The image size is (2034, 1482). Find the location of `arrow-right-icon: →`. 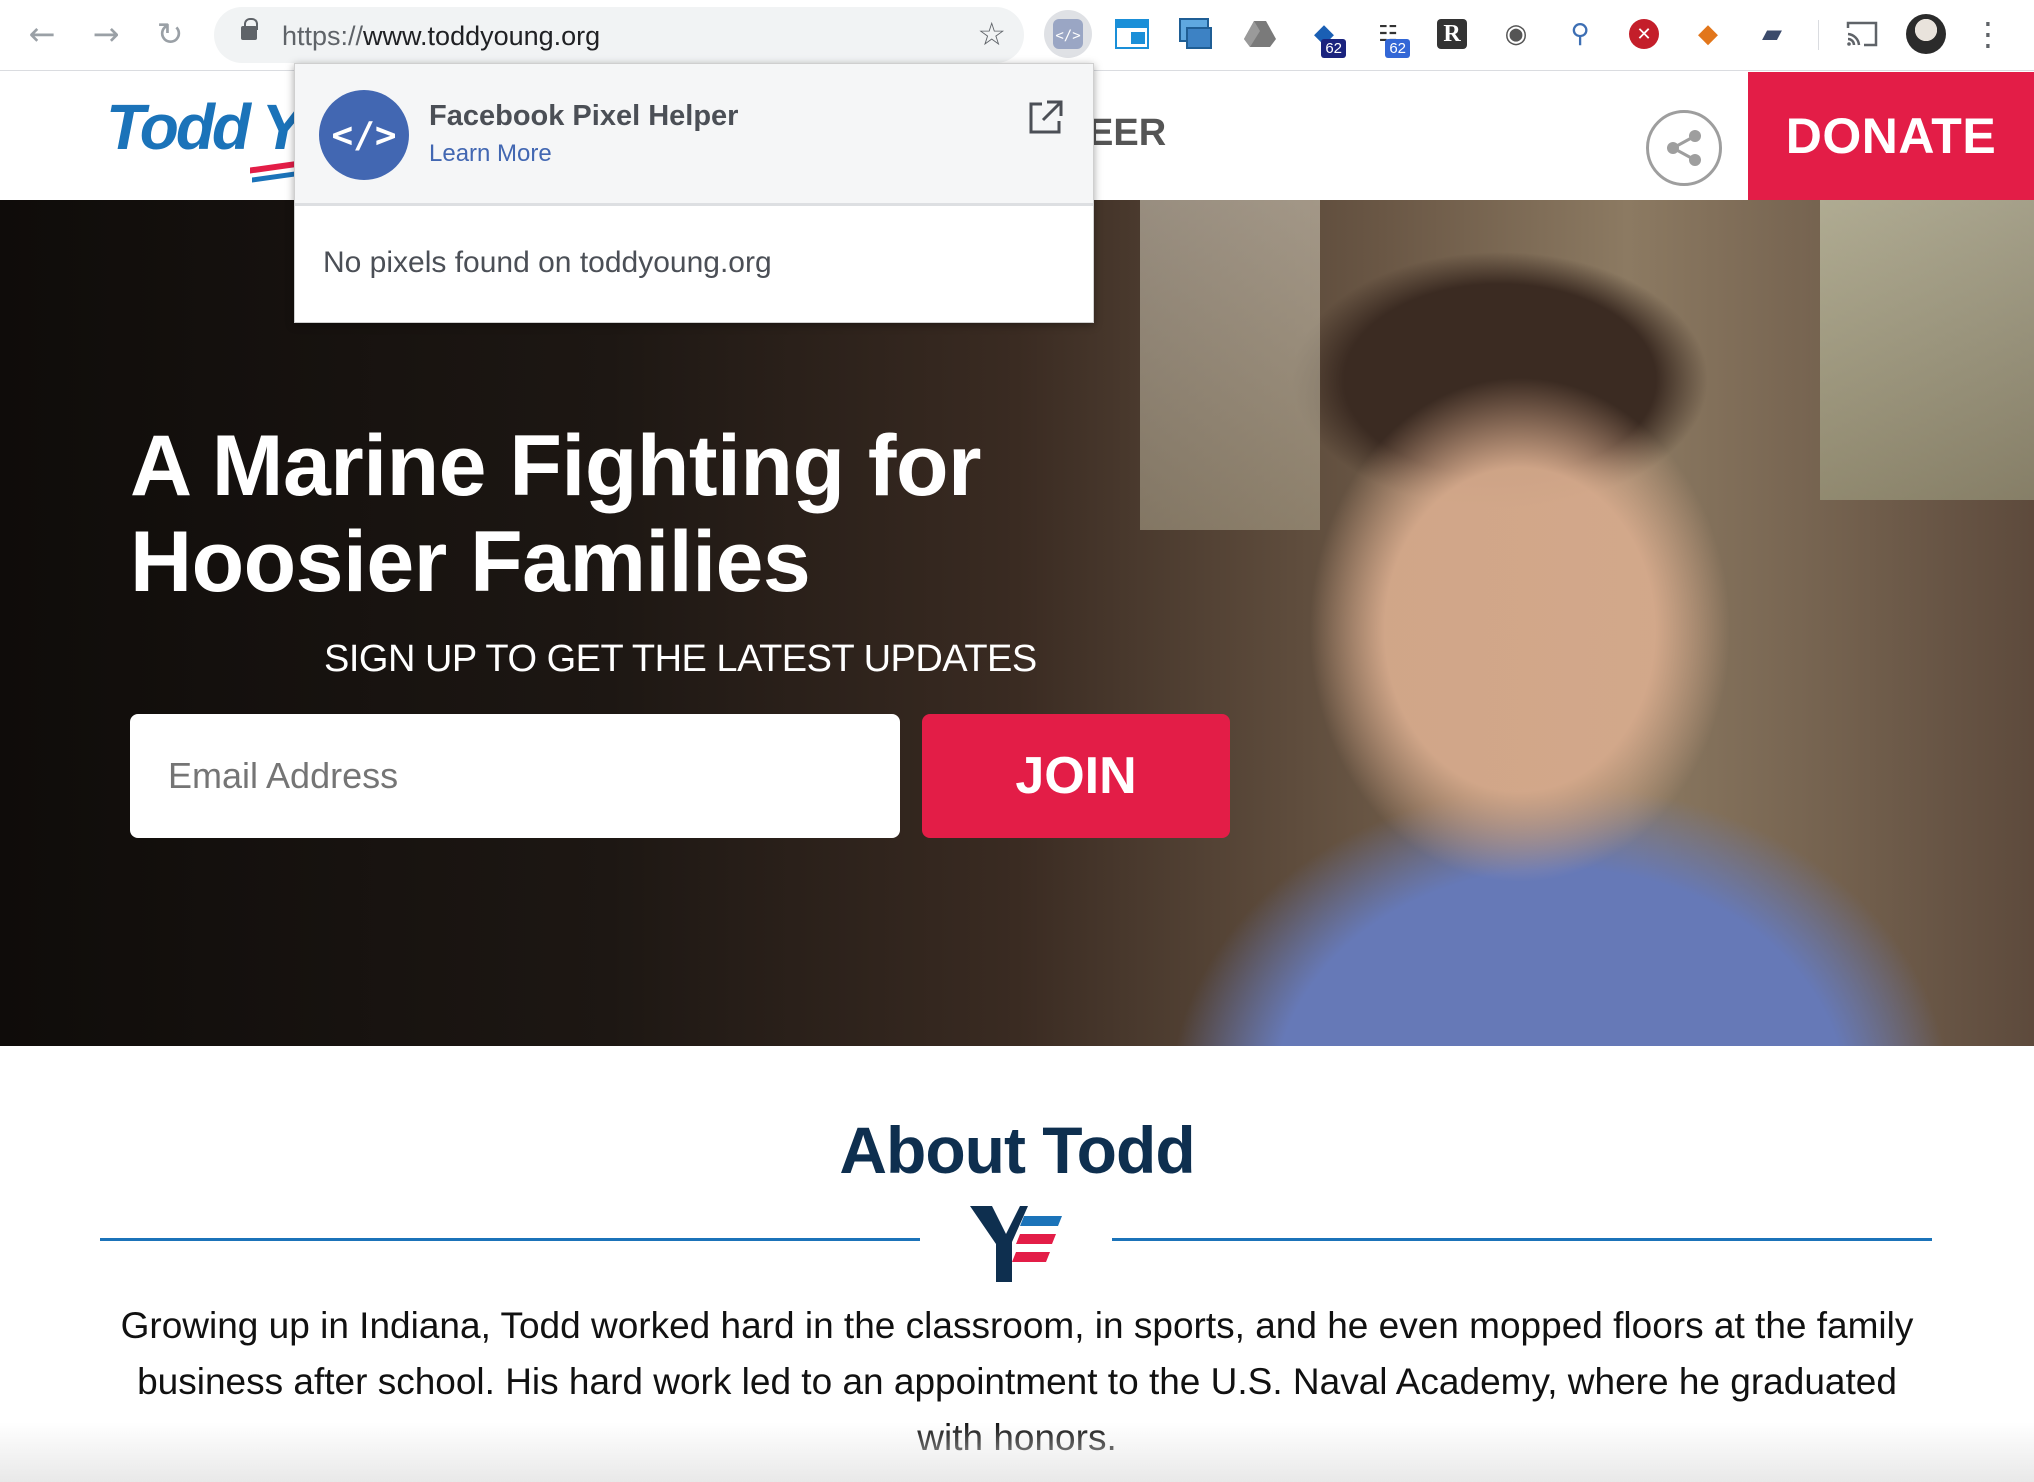

arrow-right-icon: → is located at coordinates (106, 34).